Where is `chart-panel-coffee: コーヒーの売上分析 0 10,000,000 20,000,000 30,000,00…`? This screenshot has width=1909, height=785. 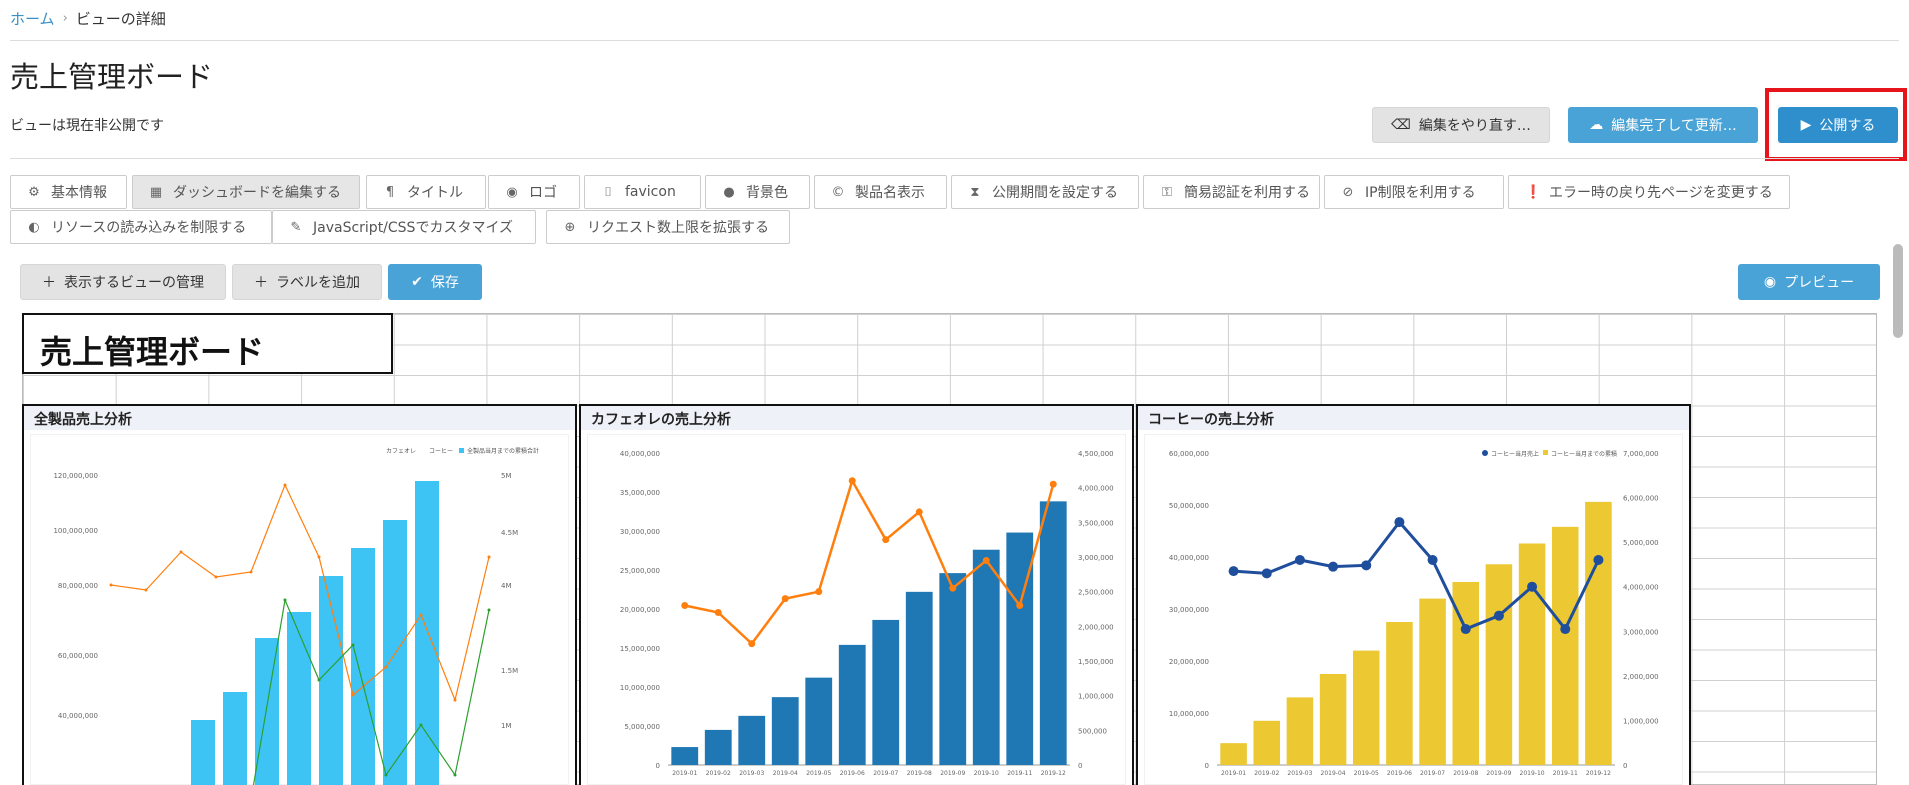
chart-panel-coffee: コーヒーの売上分析 0 10,000,000 20,000,000 30,000,00… is located at coordinates (1413, 594).